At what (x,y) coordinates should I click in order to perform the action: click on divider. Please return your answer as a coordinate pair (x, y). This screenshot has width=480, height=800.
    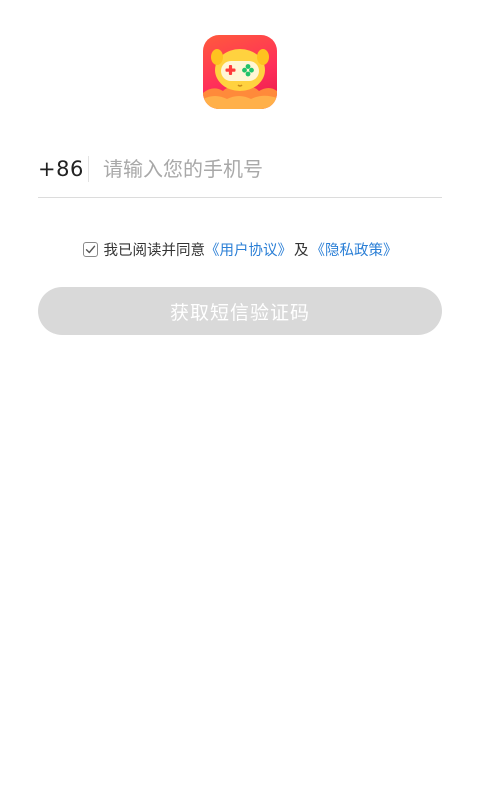
    Looking at the image, I should click on (88, 168).